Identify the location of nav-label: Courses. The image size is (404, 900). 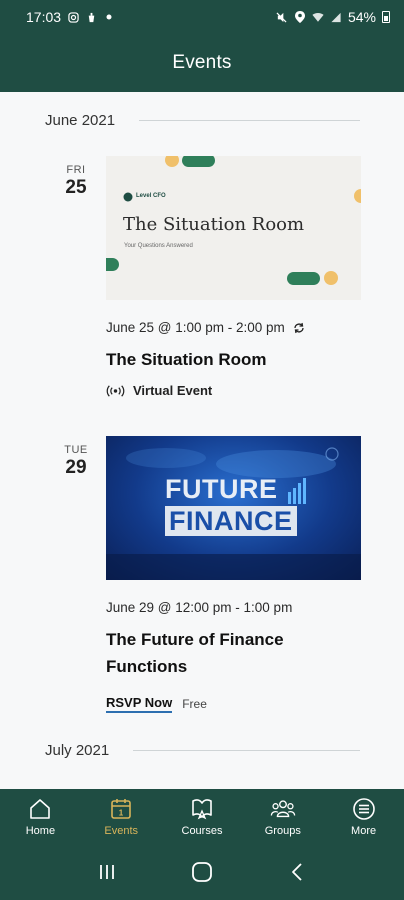
(202, 830).